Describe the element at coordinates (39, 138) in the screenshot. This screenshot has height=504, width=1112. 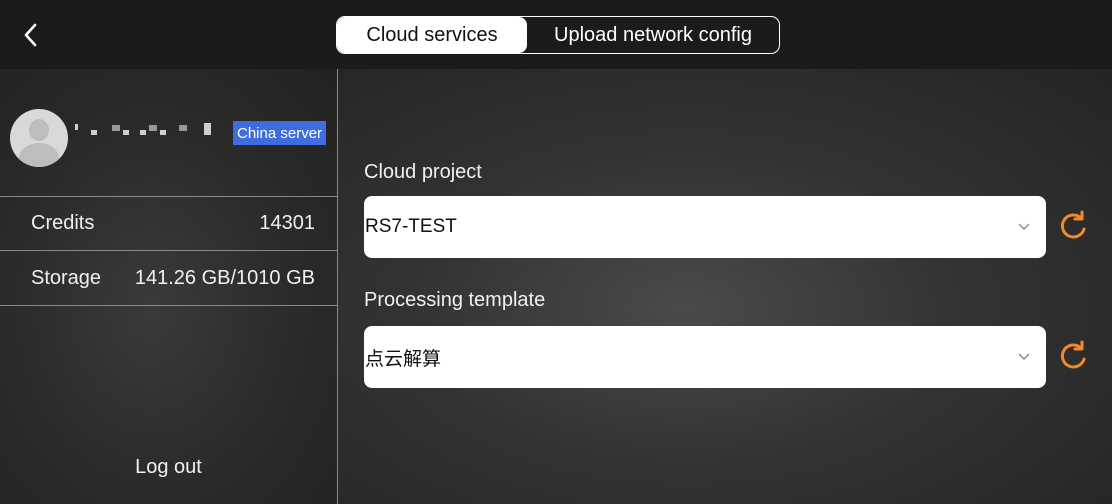
I see `avatar` at that location.